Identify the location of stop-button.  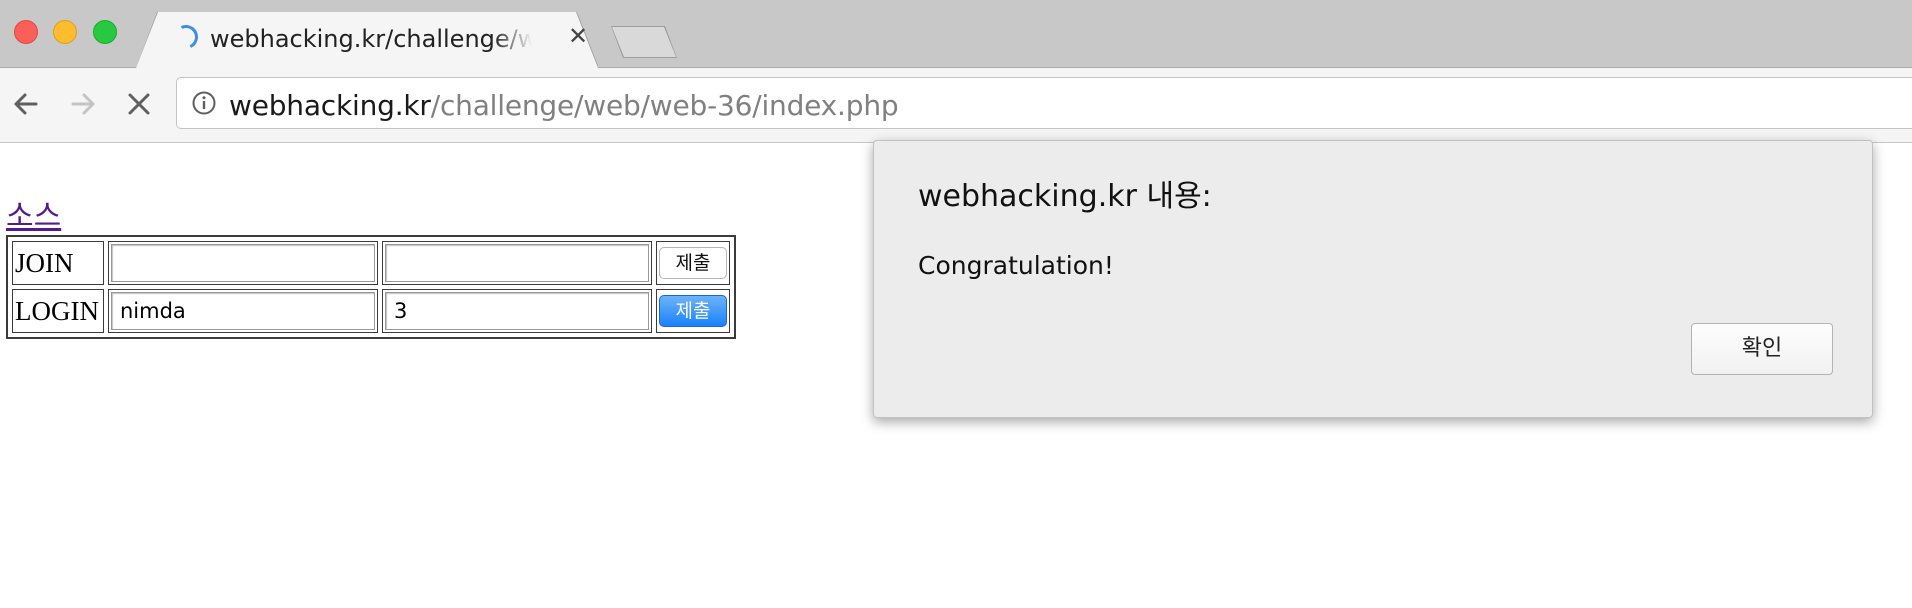
(139, 104).